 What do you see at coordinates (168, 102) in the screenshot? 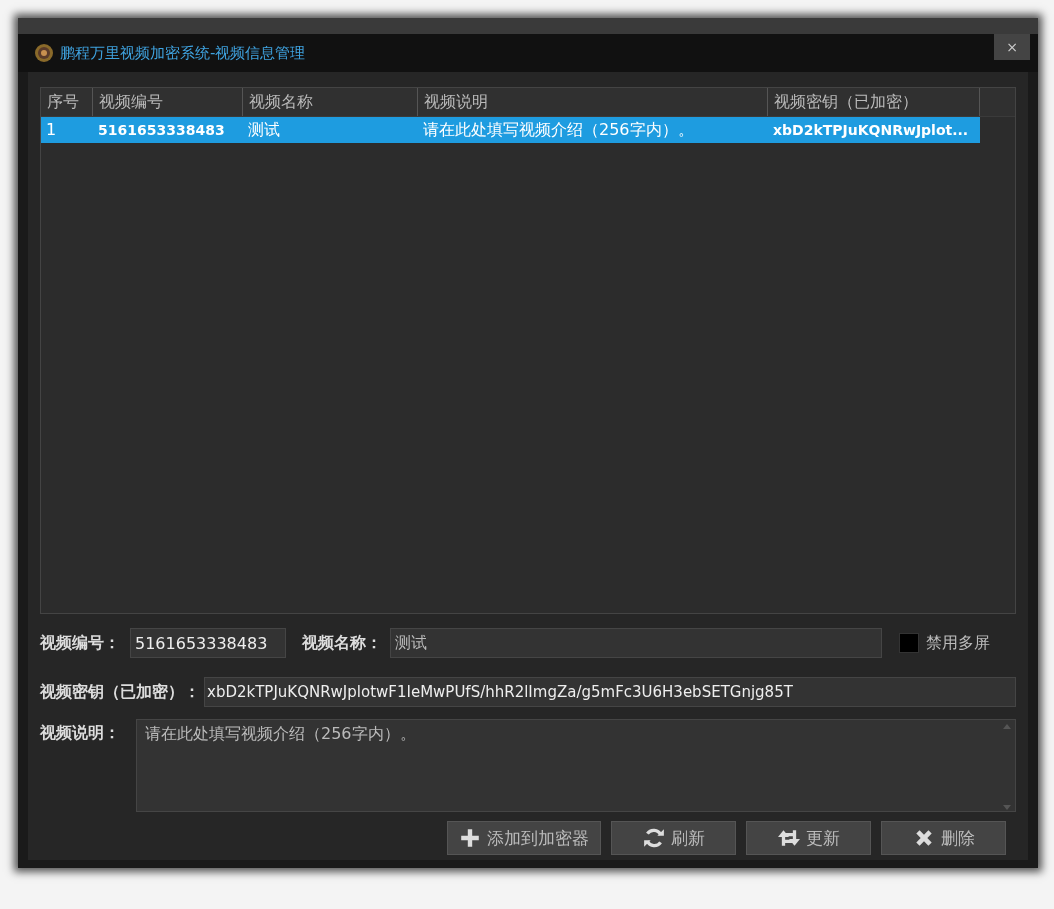
I see `column-header: 视频编号` at bounding box center [168, 102].